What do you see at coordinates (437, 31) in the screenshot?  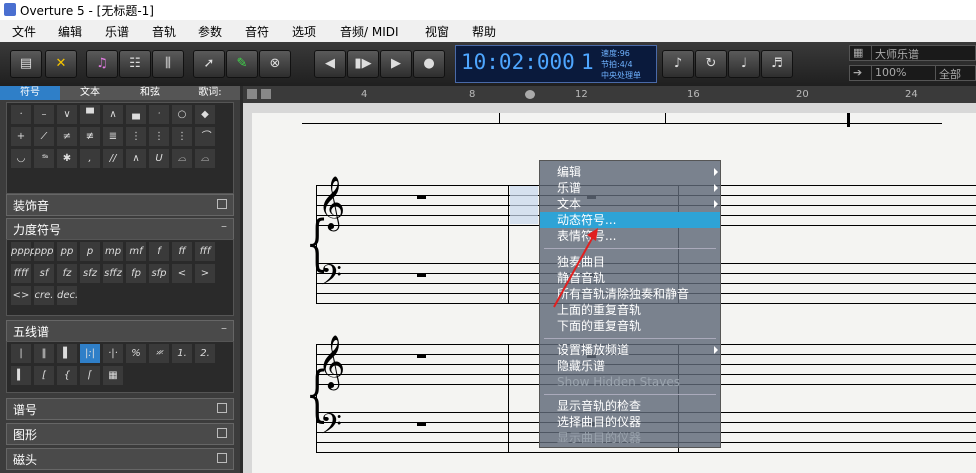 I see `menu-window: 视窗` at bounding box center [437, 31].